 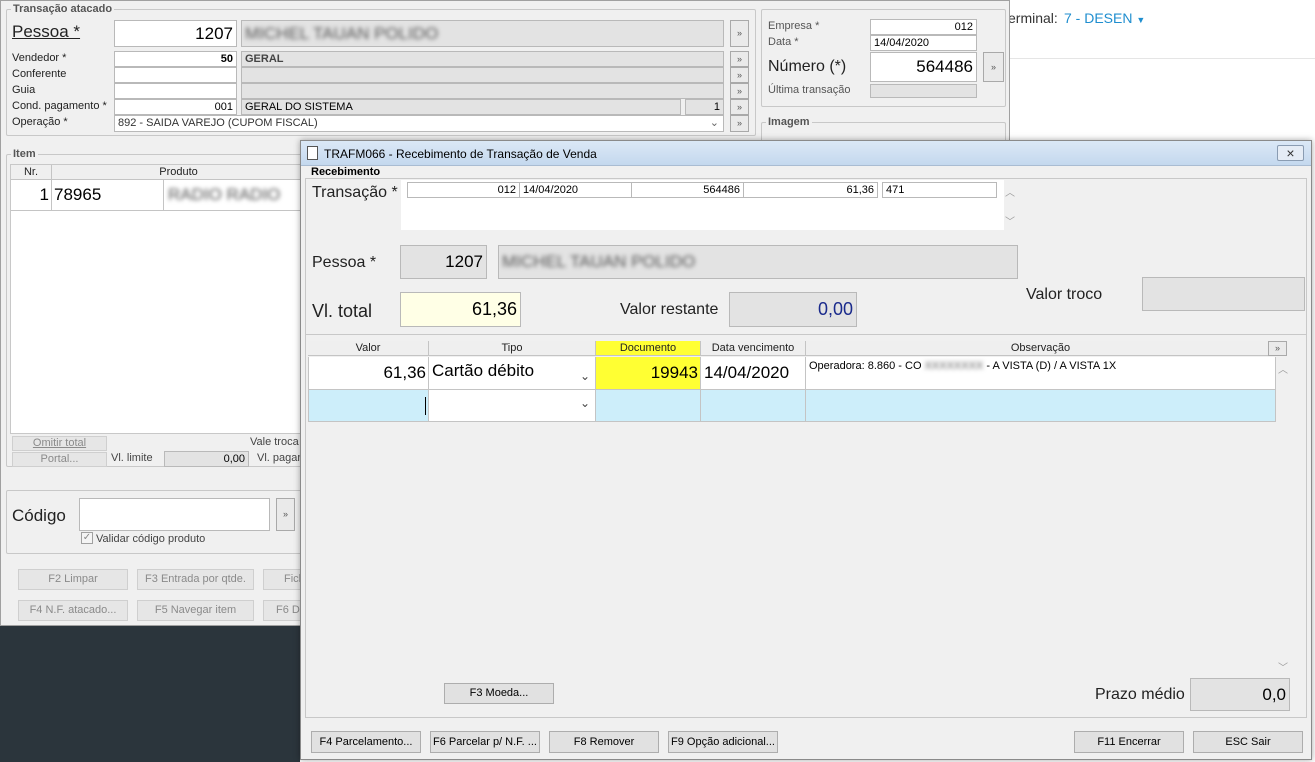 I want to click on f5-navegar-button: F5 Navegar item, so click(x=195, y=610).